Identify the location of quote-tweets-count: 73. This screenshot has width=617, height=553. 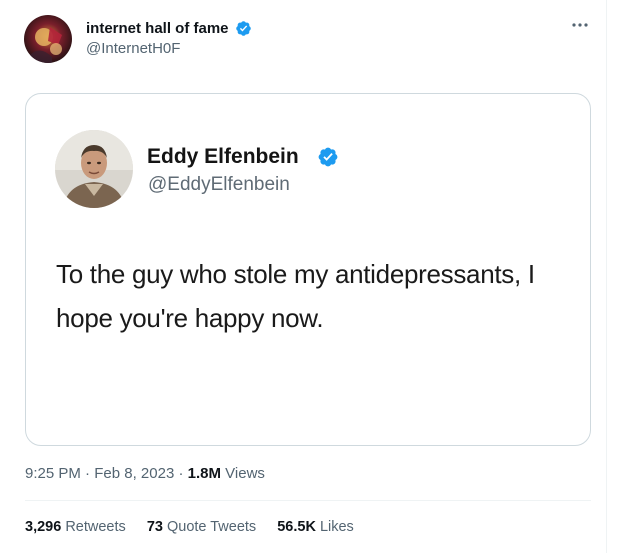
(154, 527).